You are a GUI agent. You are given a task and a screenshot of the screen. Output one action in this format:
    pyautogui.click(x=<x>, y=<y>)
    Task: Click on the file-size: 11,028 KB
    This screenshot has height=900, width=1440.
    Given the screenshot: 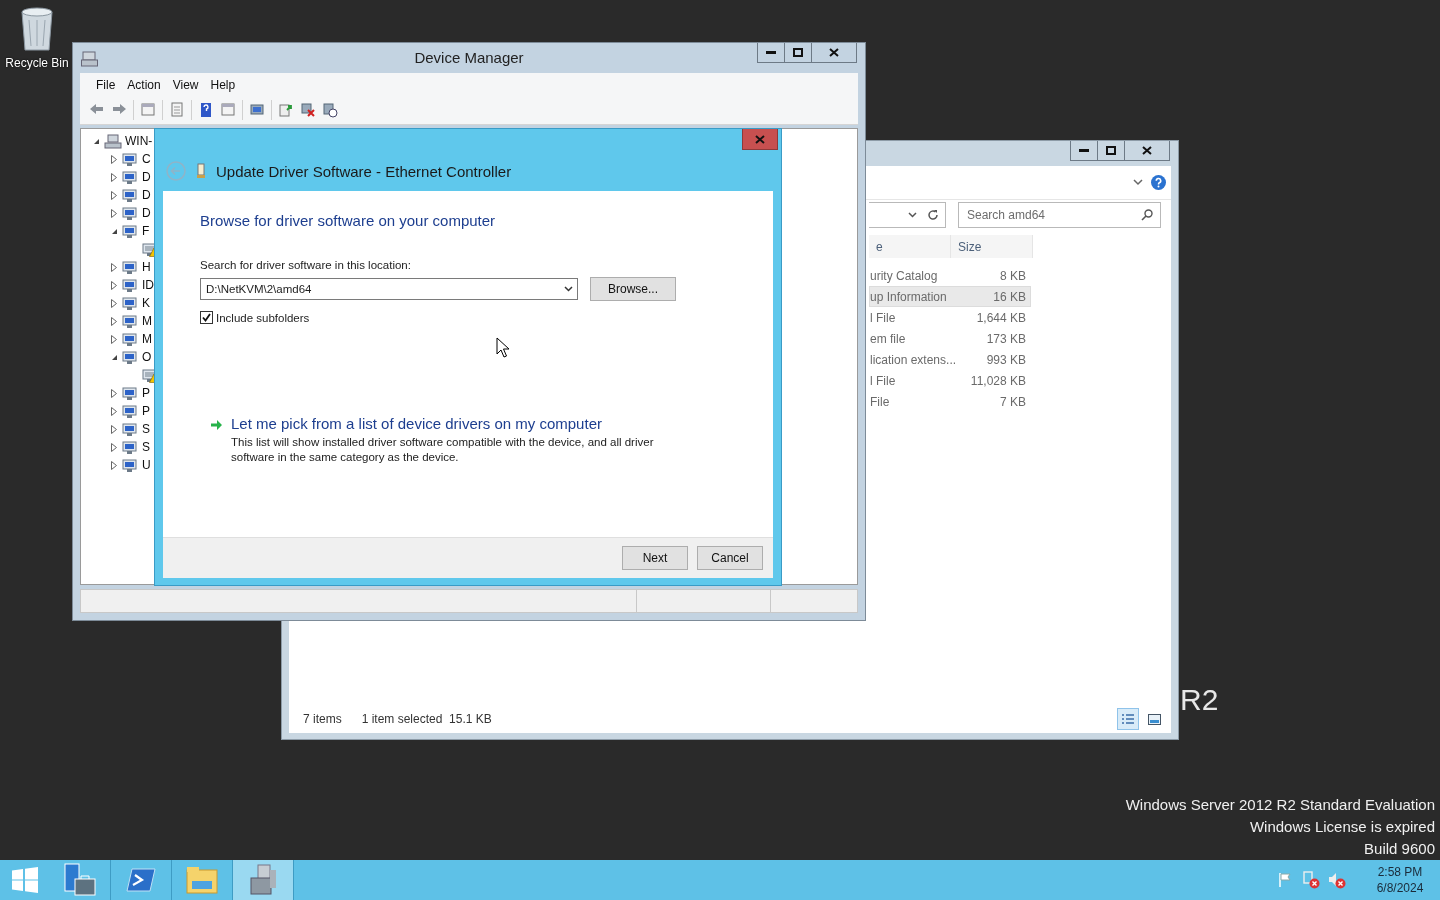 What is the action you would take?
    pyautogui.click(x=998, y=380)
    